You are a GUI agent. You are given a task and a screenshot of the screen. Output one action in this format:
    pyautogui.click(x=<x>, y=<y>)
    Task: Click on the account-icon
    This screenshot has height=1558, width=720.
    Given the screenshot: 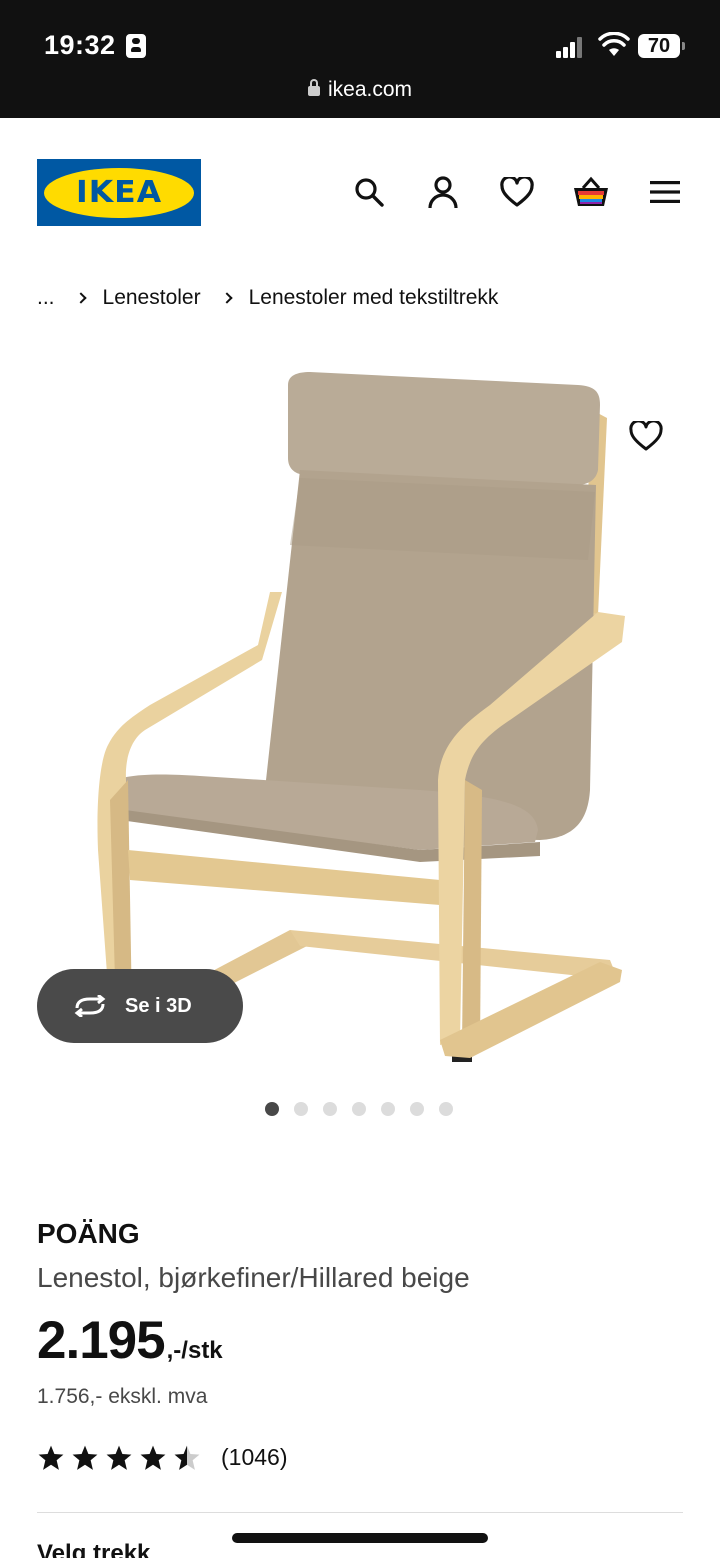 What is the action you would take?
    pyautogui.click(x=443, y=192)
    